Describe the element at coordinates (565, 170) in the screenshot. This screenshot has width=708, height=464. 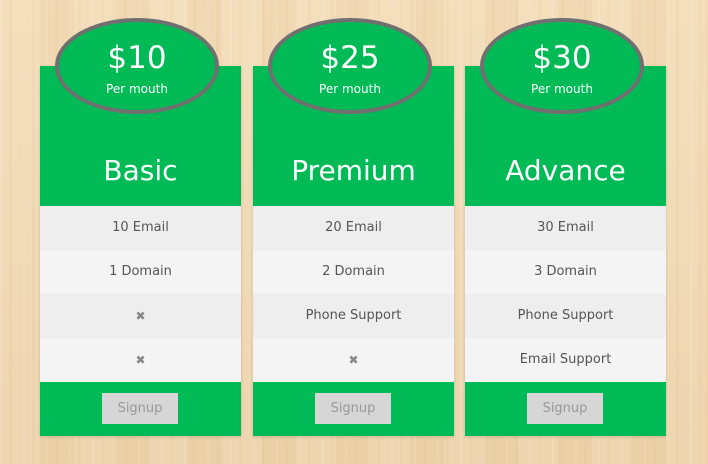
I see `plan-name: Advance` at that location.